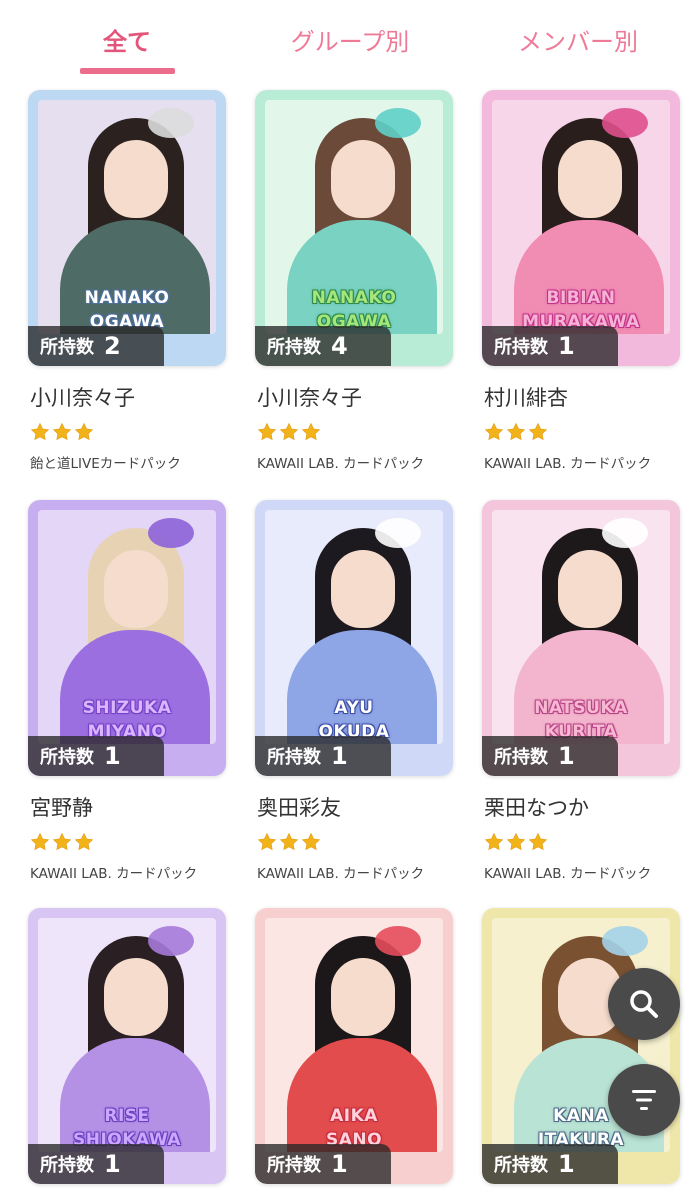  Describe the element at coordinates (581, 298) in the screenshot. I see `card-first-name: BIBIAN` at that location.